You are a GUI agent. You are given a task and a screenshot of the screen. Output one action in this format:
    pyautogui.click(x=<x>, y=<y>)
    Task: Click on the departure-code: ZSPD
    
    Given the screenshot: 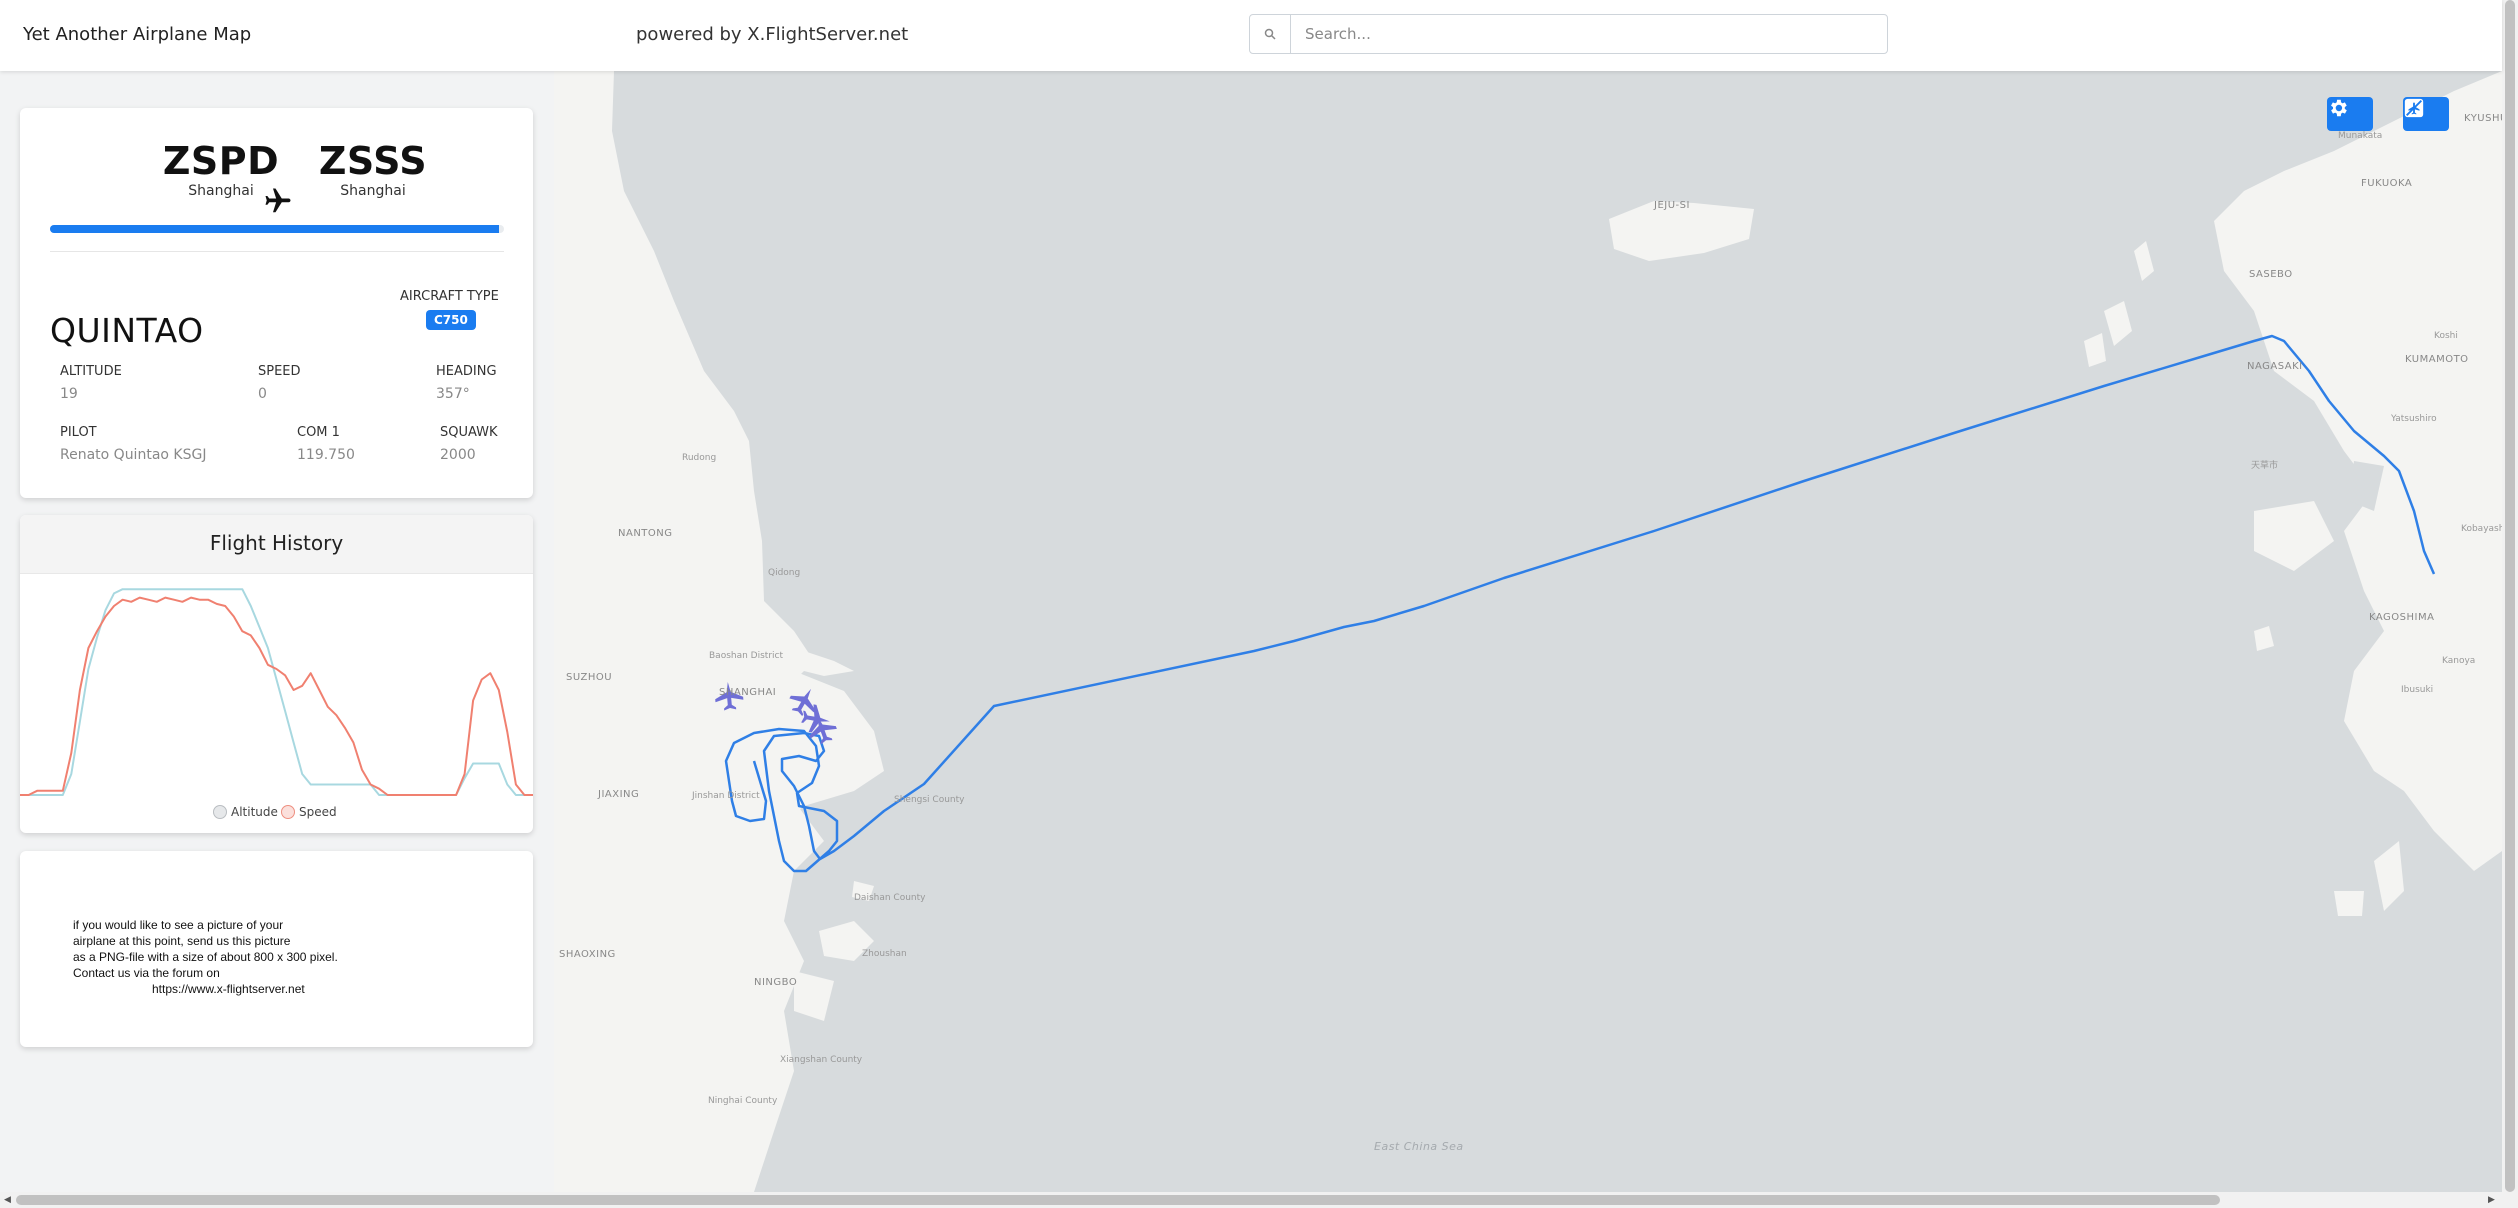 What is the action you would take?
    pyautogui.click(x=221, y=161)
    